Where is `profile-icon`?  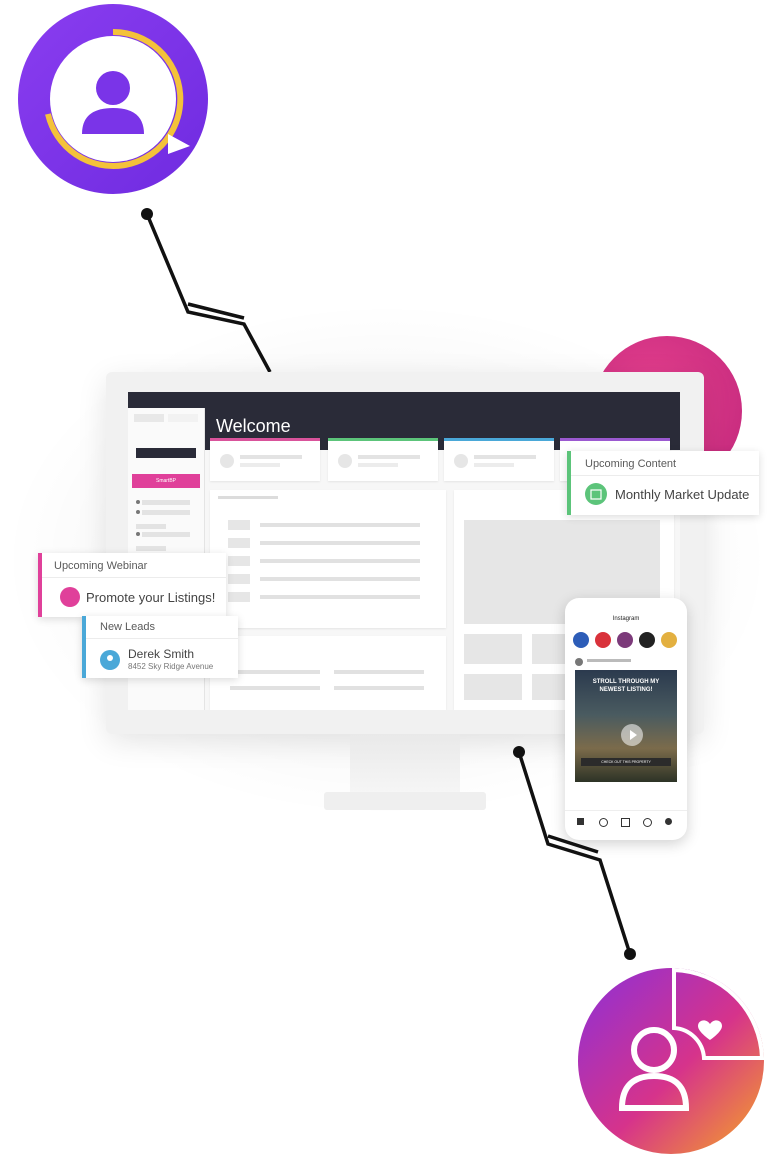
profile-icon is located at coordinates (668, 821).